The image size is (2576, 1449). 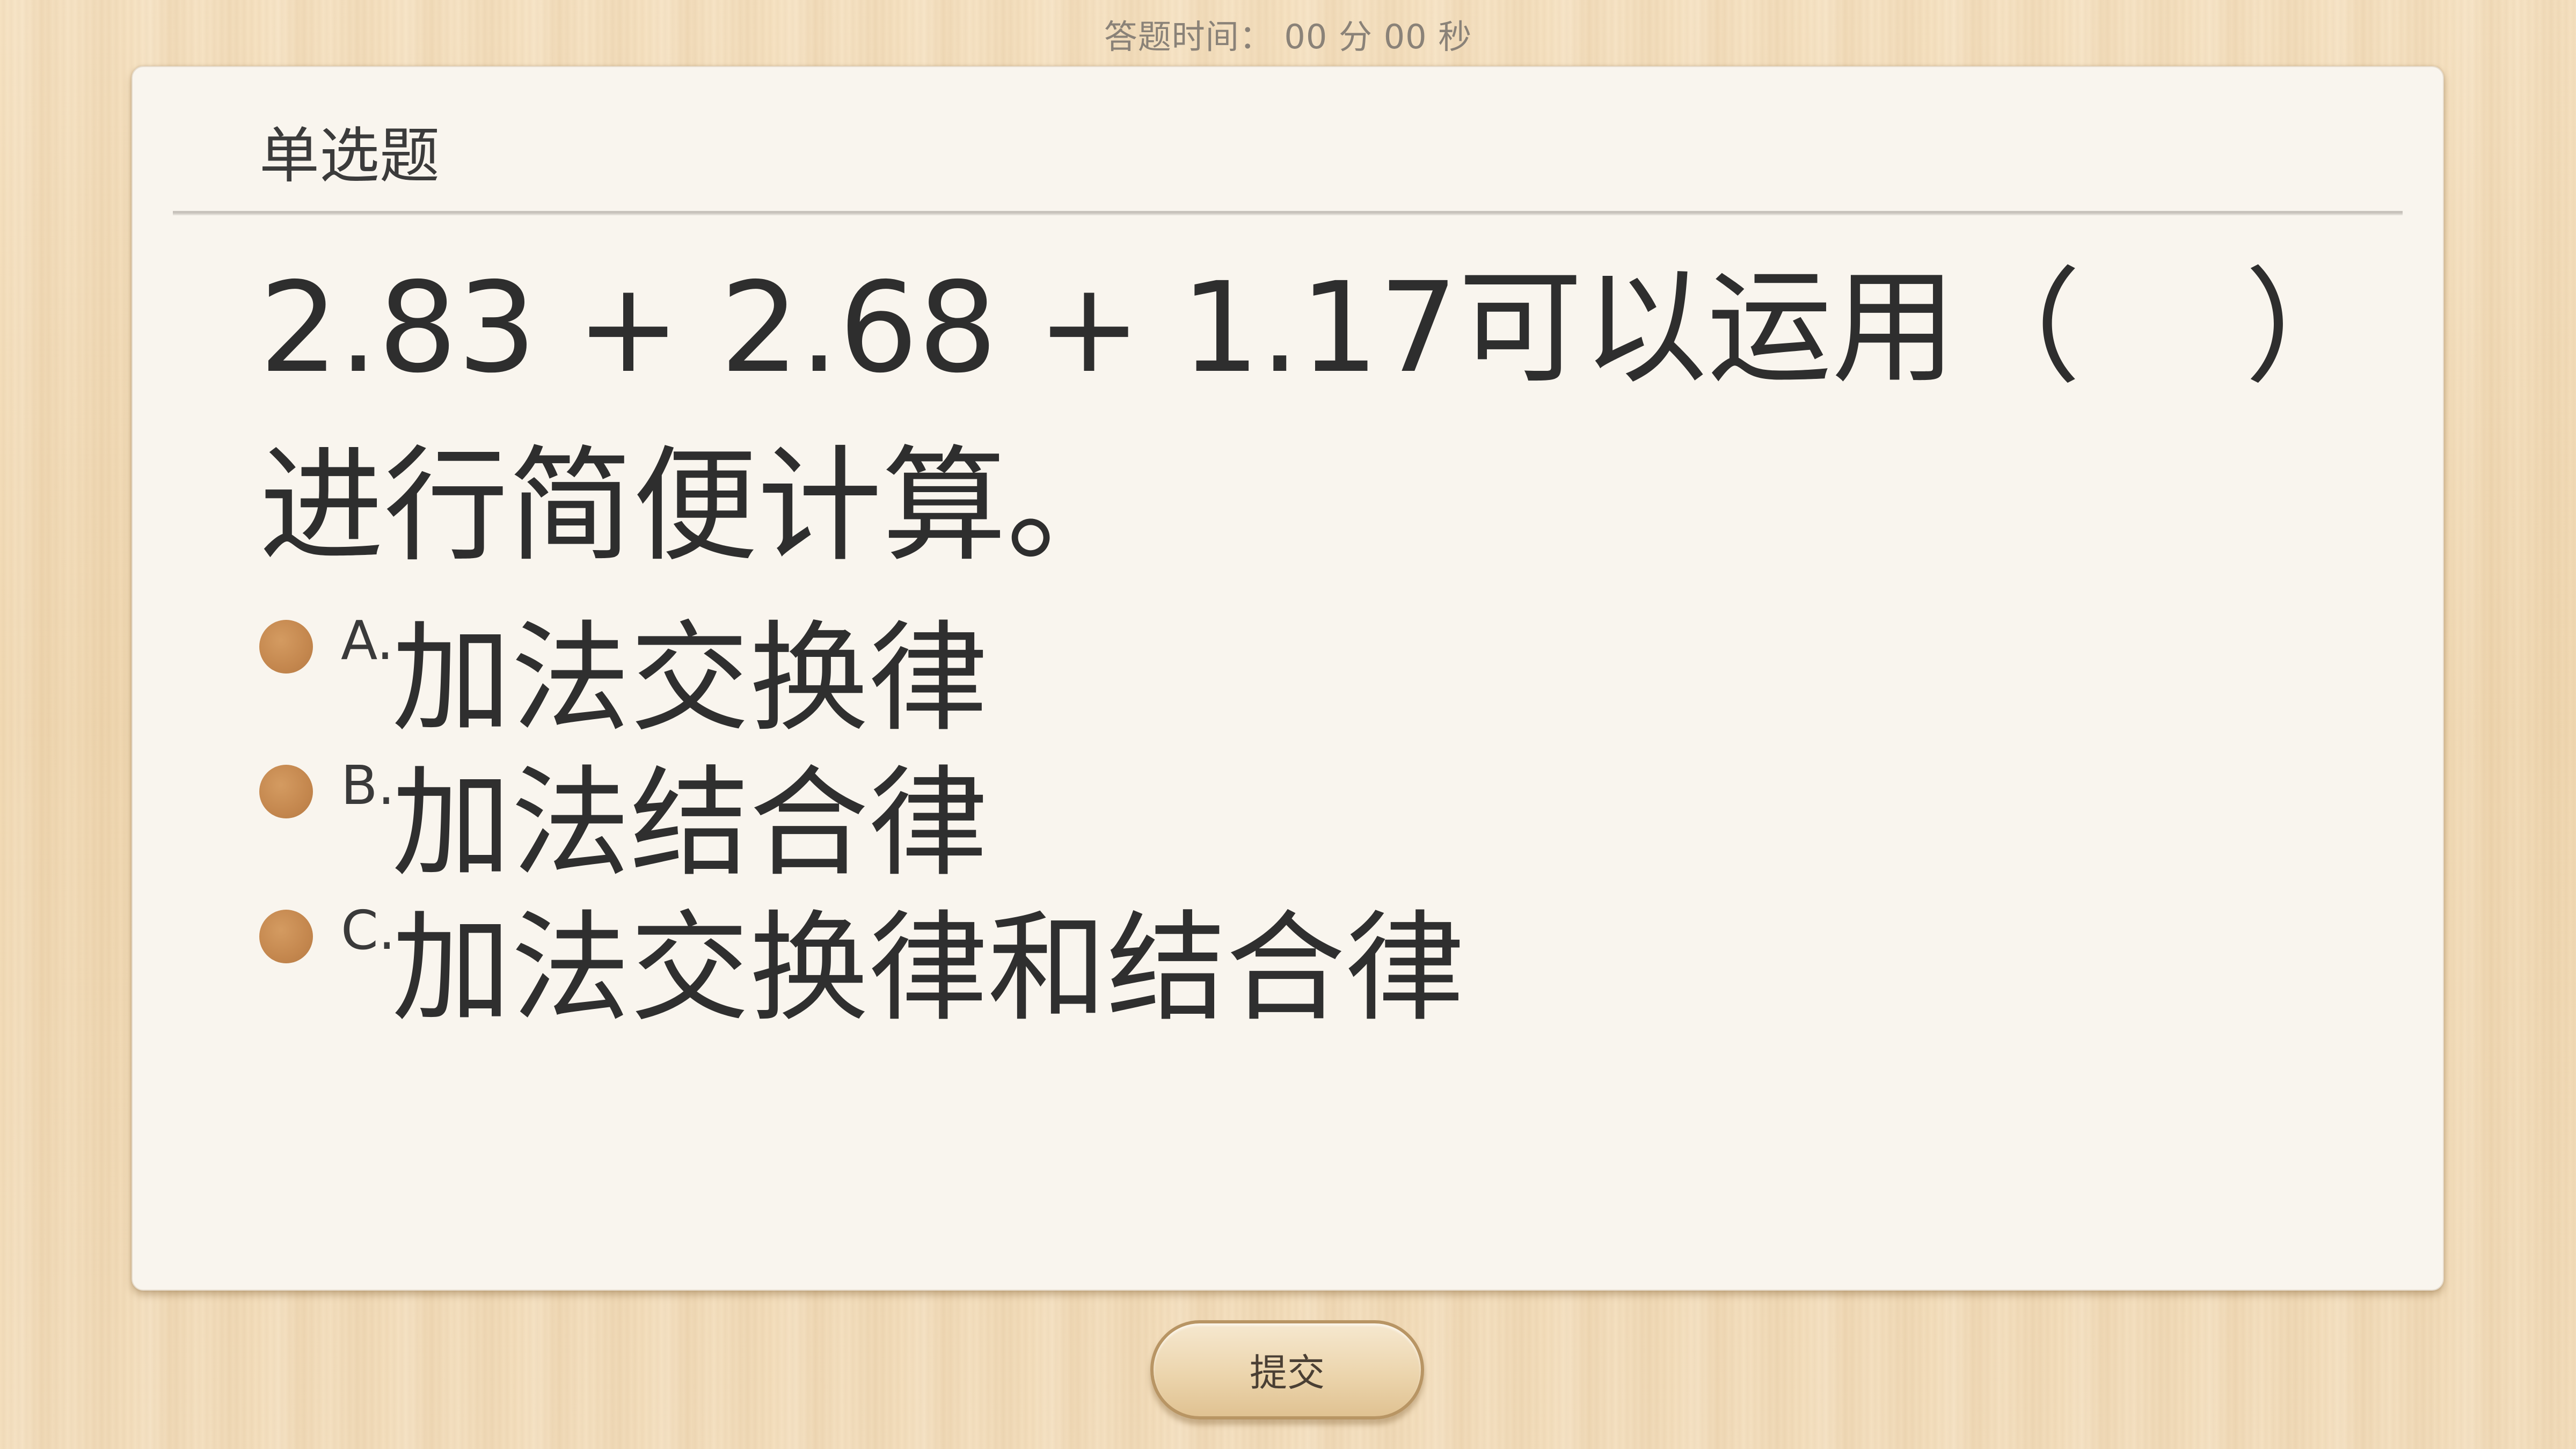 What do you see at coordinates (368, 930) in the screenshot?
I see `option-letter: C.` at bounding box center [368, 930].